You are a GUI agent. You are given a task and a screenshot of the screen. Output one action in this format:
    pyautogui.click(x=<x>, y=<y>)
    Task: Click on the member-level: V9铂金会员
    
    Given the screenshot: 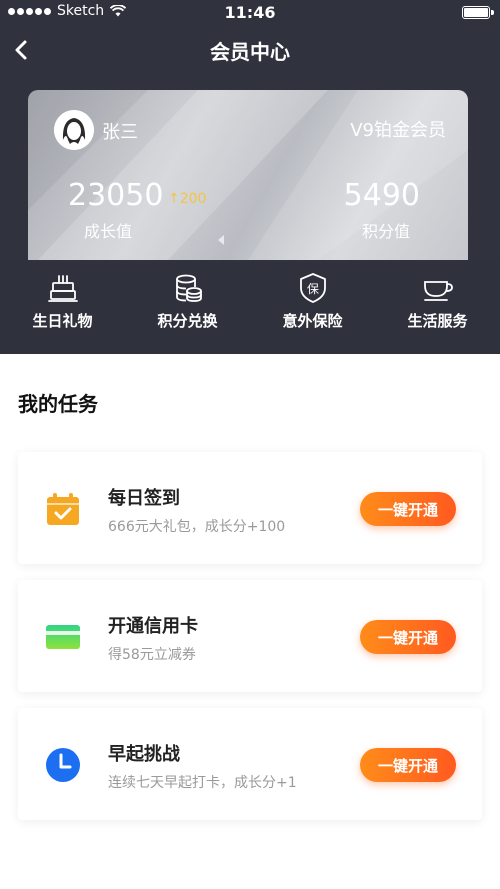 What is the action you would take?
    pyautogui.click(x=398, y=130)
    